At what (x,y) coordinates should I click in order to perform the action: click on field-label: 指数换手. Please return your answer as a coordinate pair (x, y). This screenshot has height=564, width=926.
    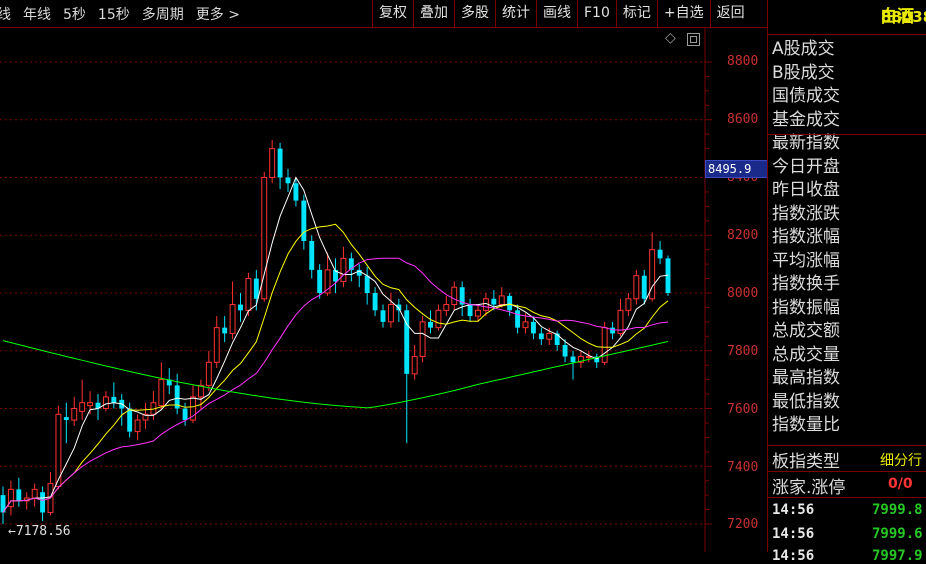
    Looking at the image, I should click on (806, 284).